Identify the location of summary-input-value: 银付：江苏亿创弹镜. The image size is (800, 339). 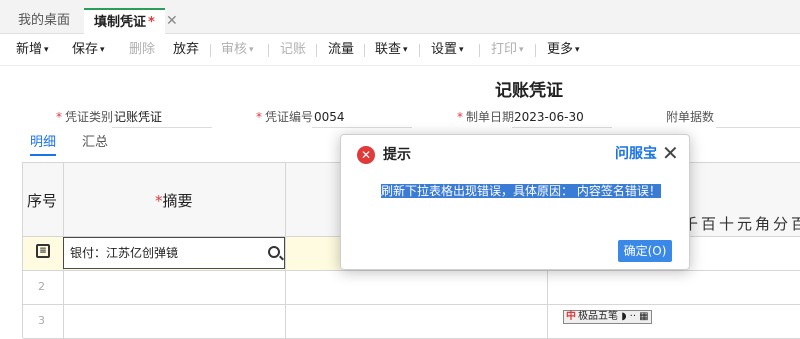
(124, 253).